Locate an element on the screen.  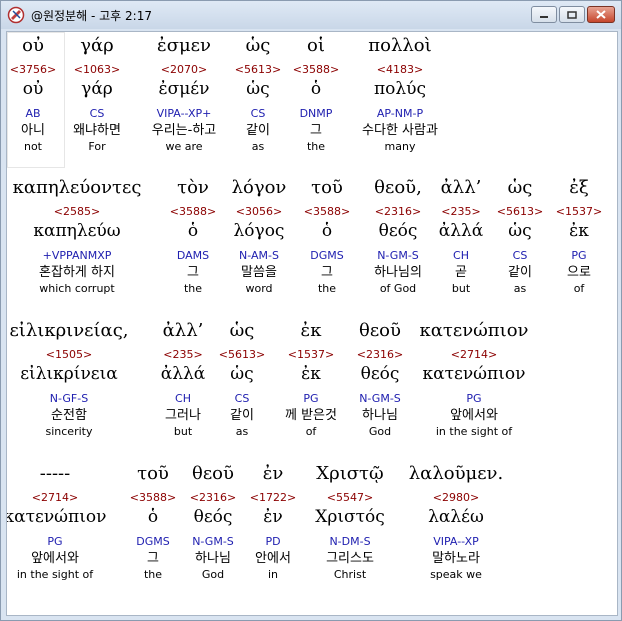
korean-gloss: 혼잡하게 하지 is located at coordinates (77, 272).